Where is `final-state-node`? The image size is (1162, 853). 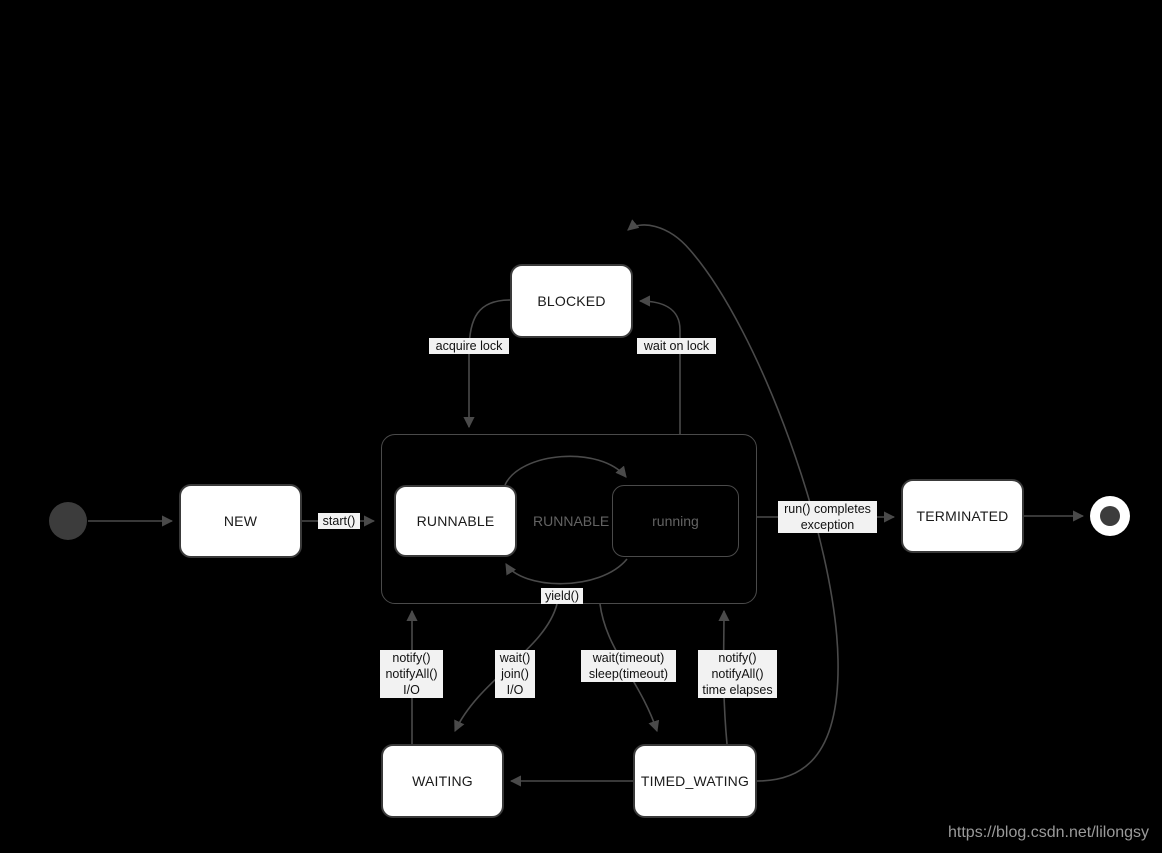
final-state-node is located at coordinates (1110, 516).